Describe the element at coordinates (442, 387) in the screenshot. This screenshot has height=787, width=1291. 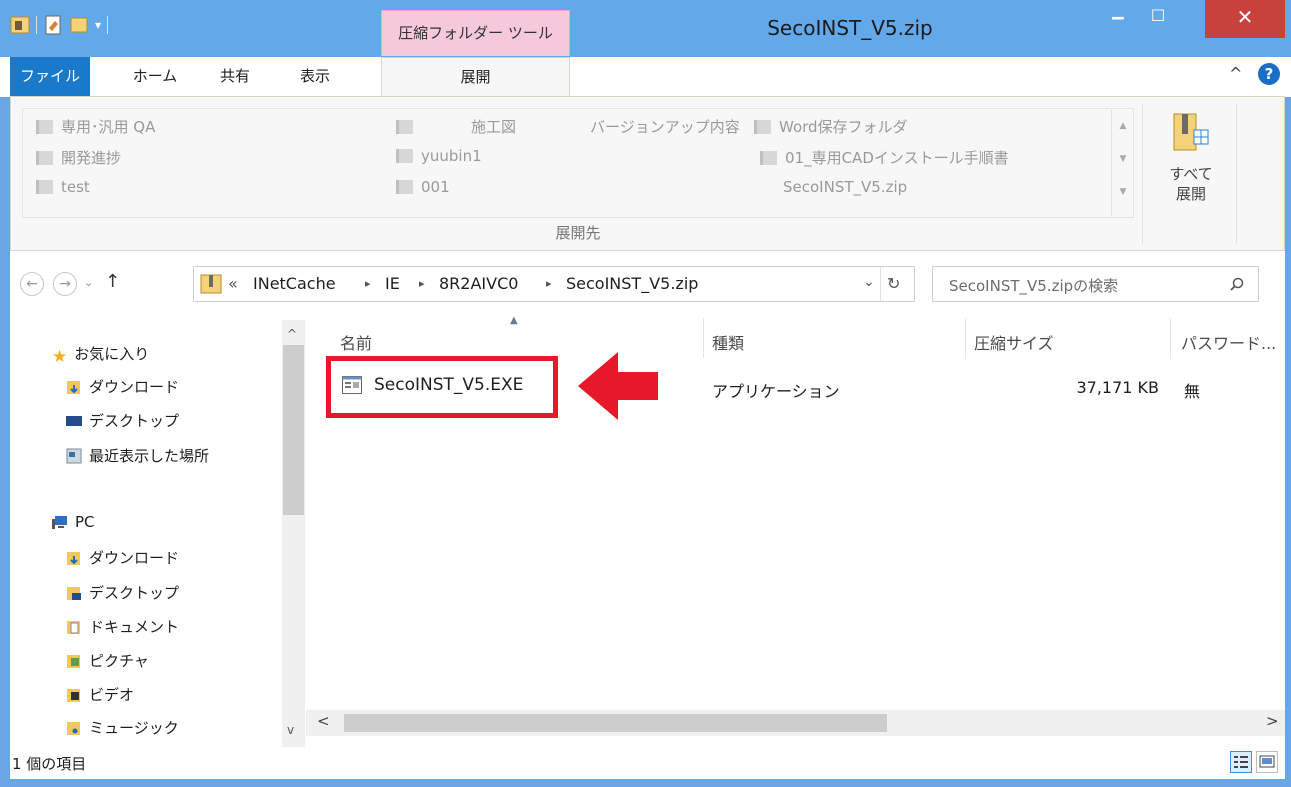
I see `file-row: SecoINST_V5.EXE` at that location.